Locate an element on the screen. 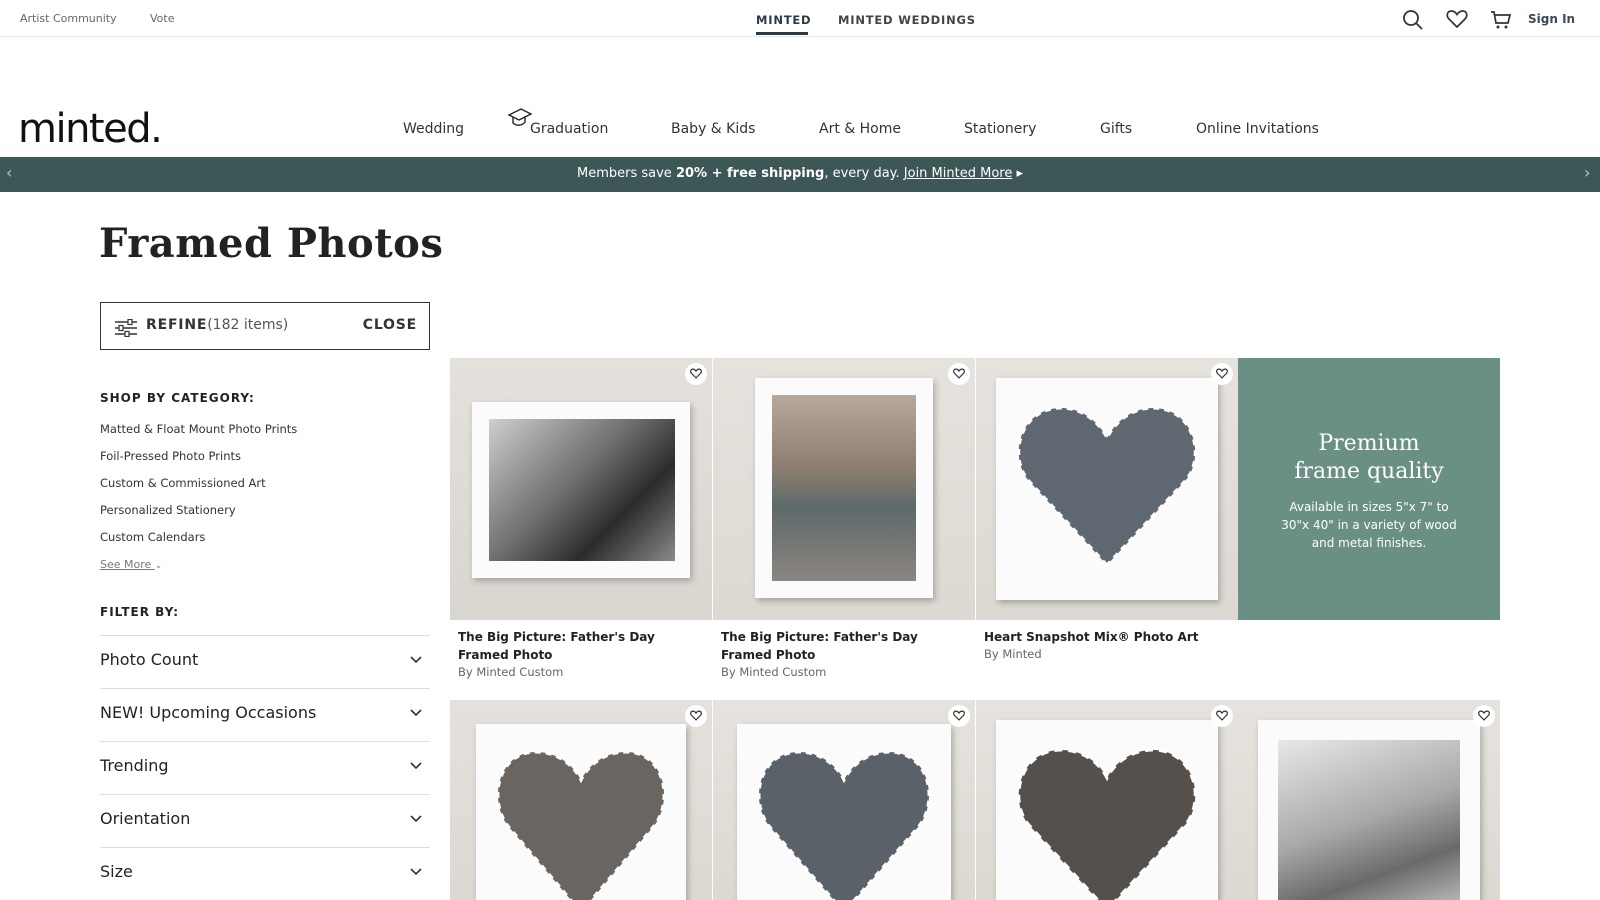 The height and width of the screenshot is (900, 1600). promo-title-line-2: frame quality is located at coordinates (1369, 471).